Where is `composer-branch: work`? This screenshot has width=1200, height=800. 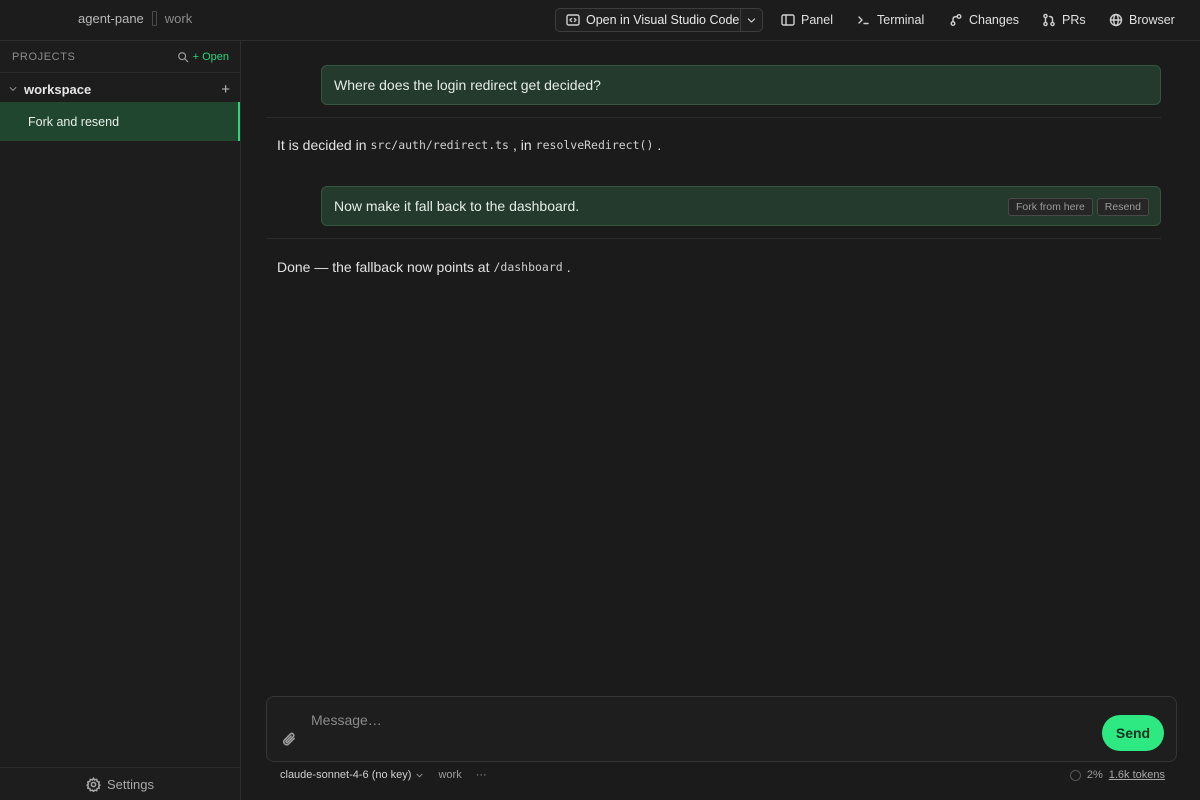 composer-branch: work is located at coordinates (449, 775).